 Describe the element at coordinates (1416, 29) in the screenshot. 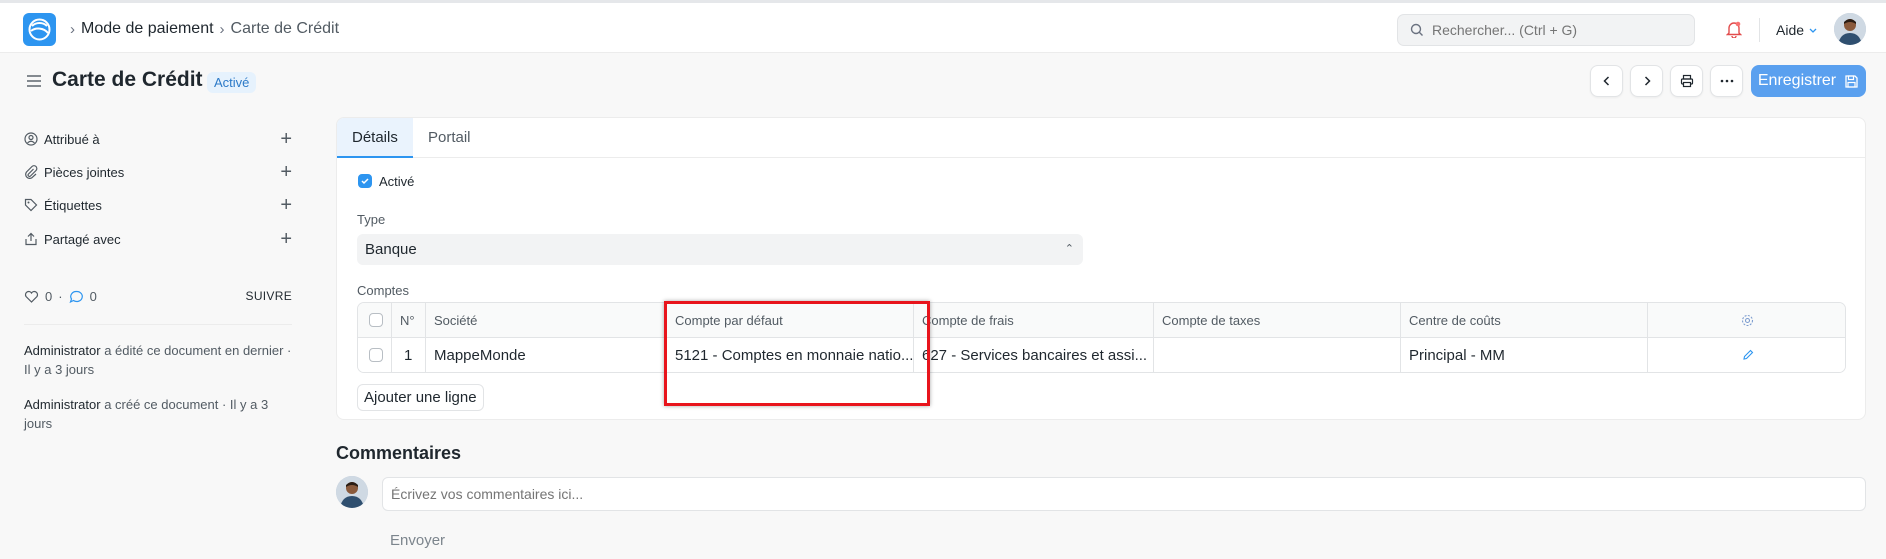

I see `search-icon` at that location.